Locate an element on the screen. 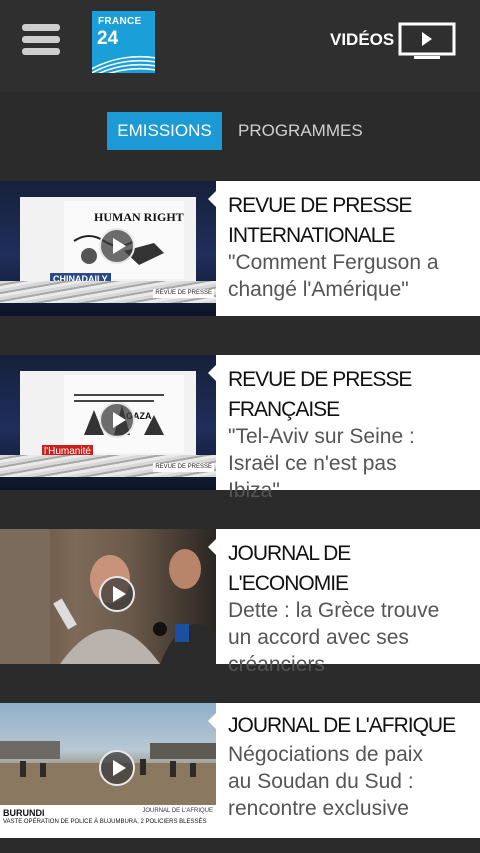  logo-line1: FRANCE is located at coordinates (120, 21).